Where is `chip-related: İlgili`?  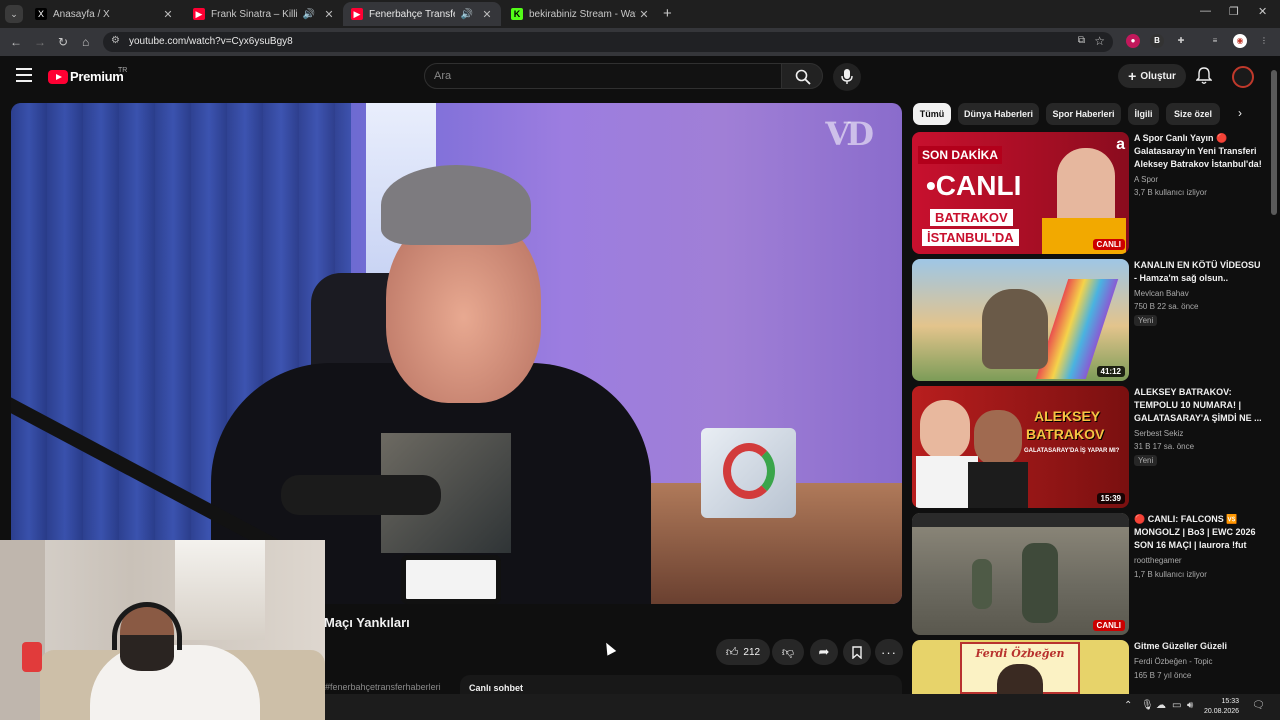
chip-related: İlgili is located at coordinates (1143, 114).